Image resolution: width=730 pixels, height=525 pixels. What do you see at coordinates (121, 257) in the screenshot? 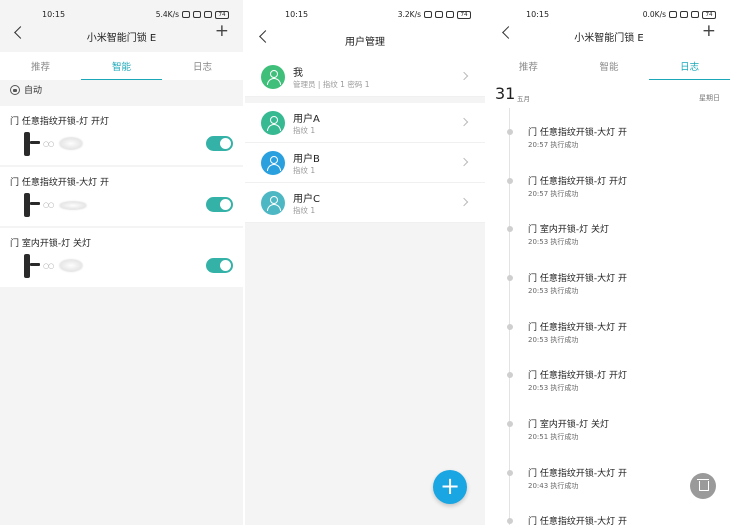
I see `scene-card: 门 室内开锁-灯 关灯 ○○` at bounding box center [121, 257].